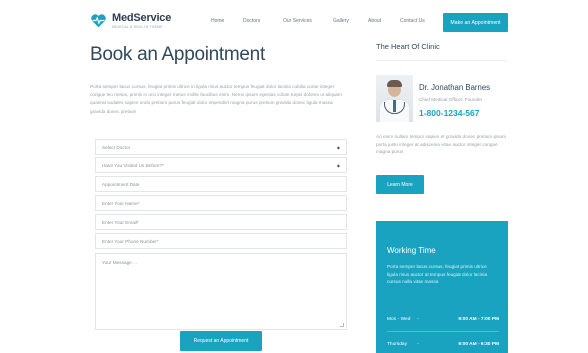 The height and width of the screenshot is (353, 588). What do you see at coordinates (221, 203) in the screenshot?
I see `name-input: Enter Your Name*` at bounding box center [221, 203].